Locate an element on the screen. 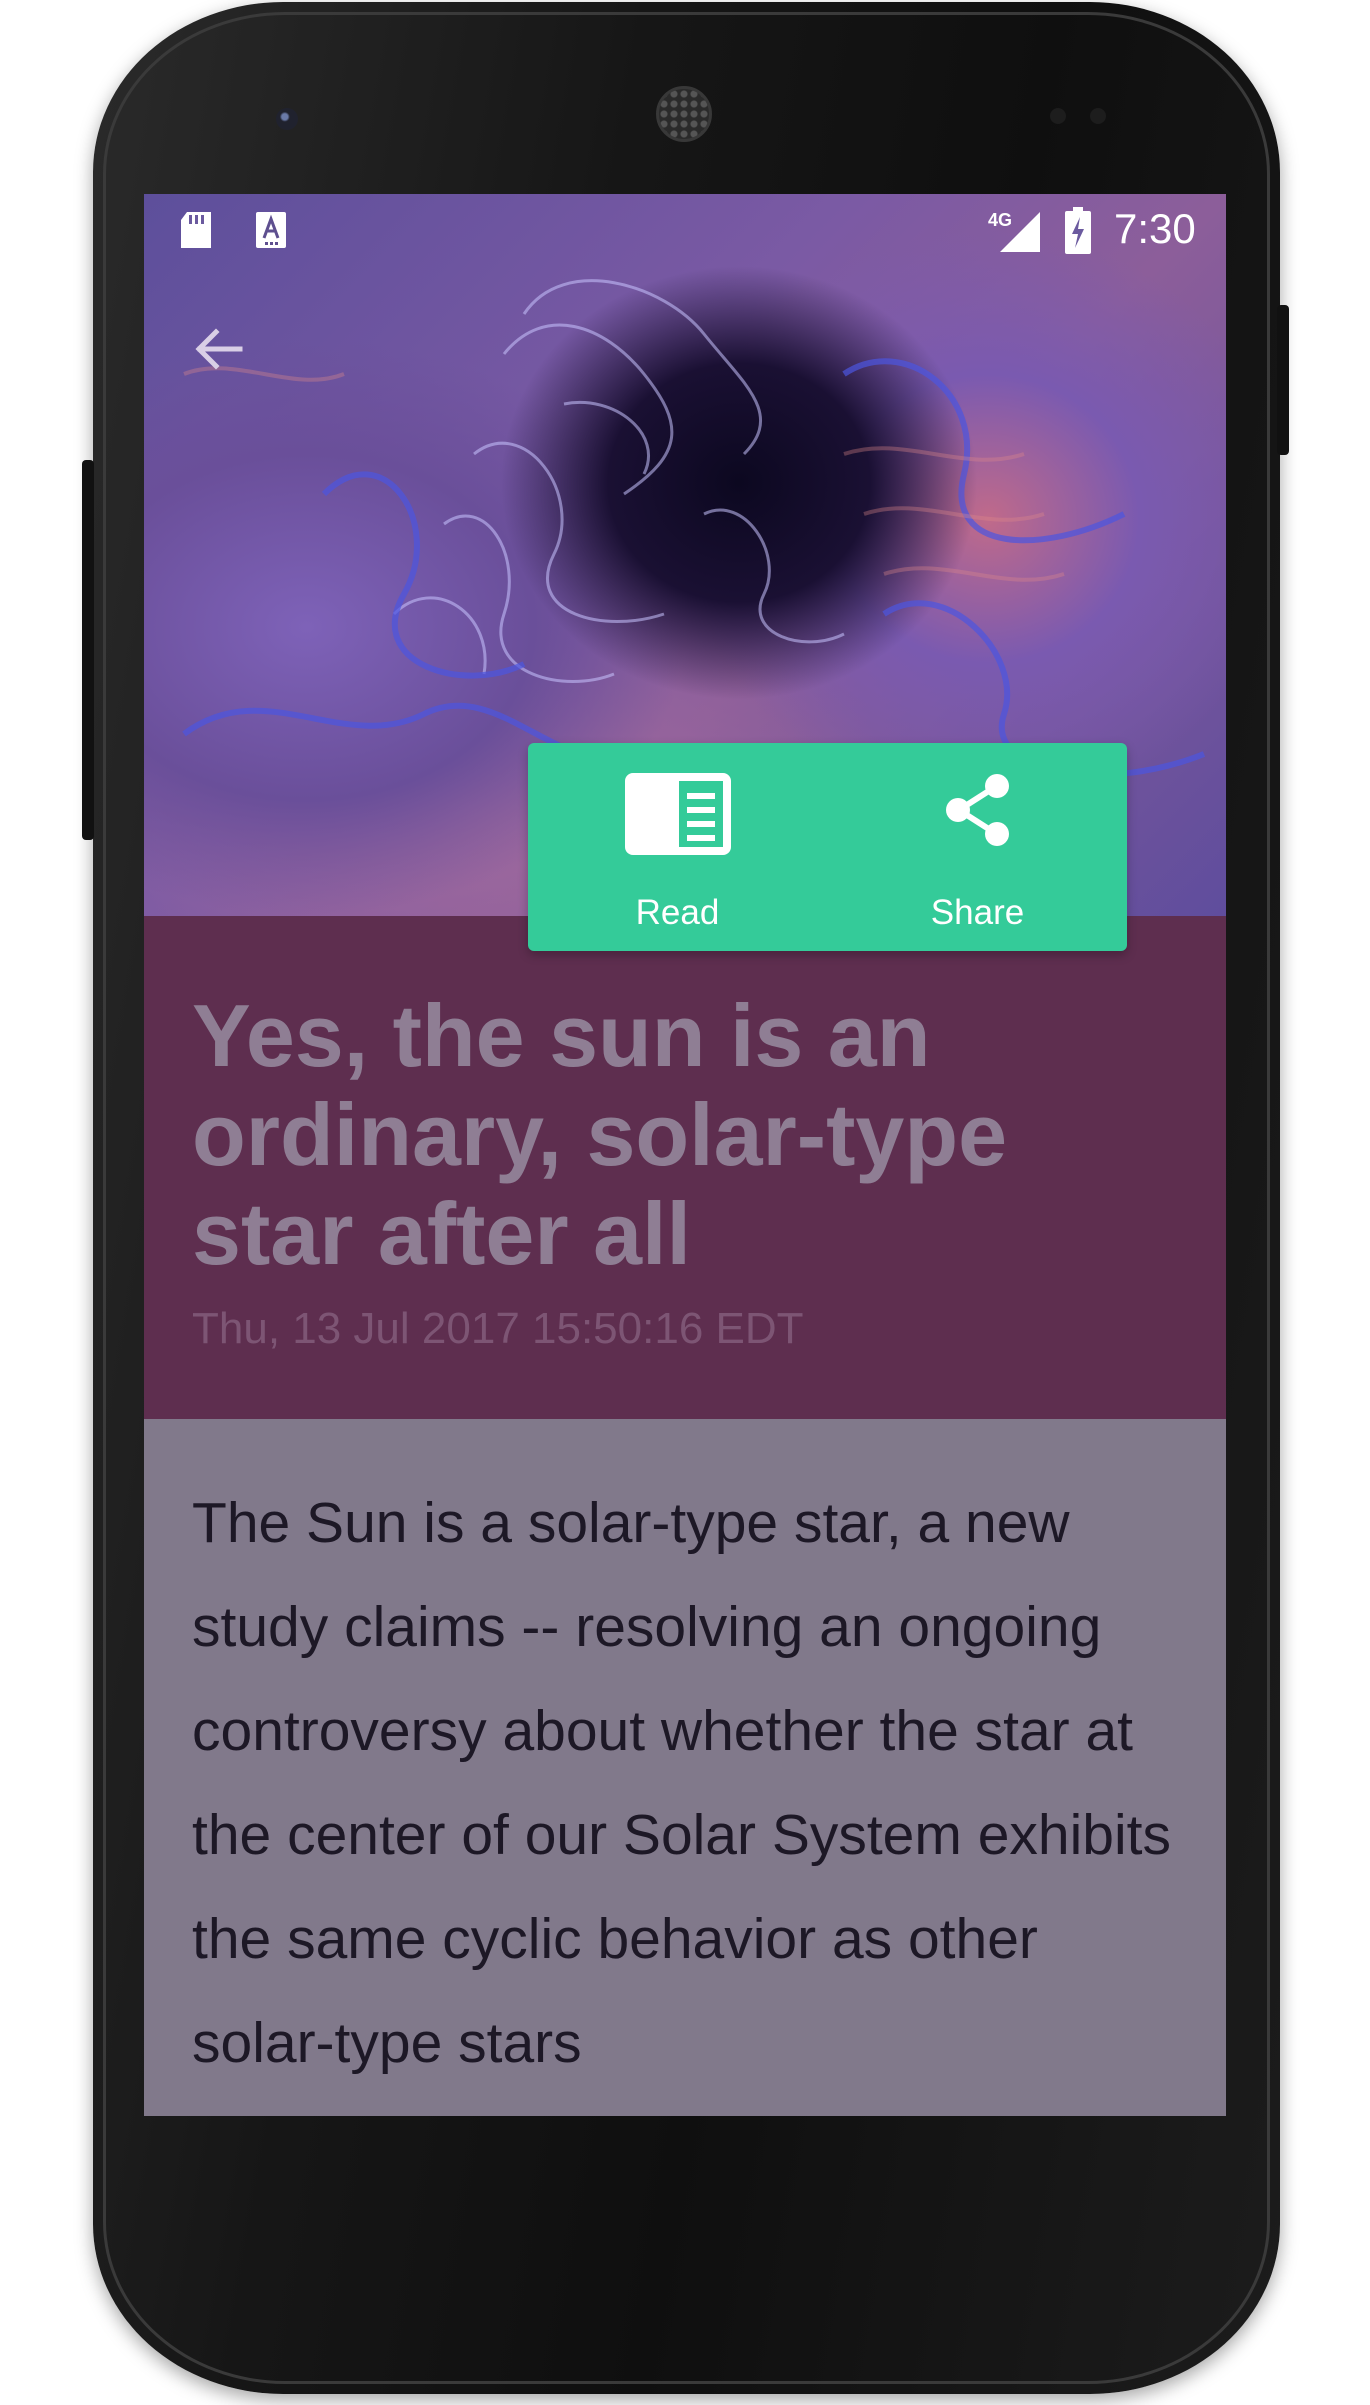 The height and width of the screenshot is (2405, 1370). read-button: Read is located at coordinates (677, 847).